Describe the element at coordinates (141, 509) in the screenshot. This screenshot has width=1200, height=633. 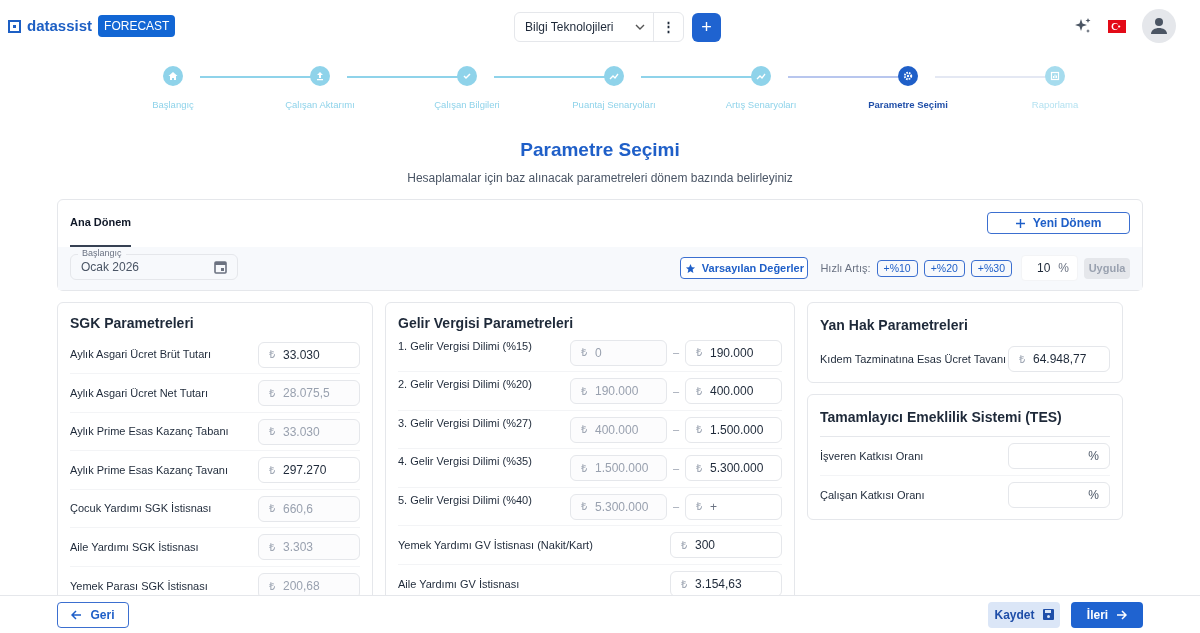
I see `field-label: Çocuk Yardımı SGK İstisnası` at that location.